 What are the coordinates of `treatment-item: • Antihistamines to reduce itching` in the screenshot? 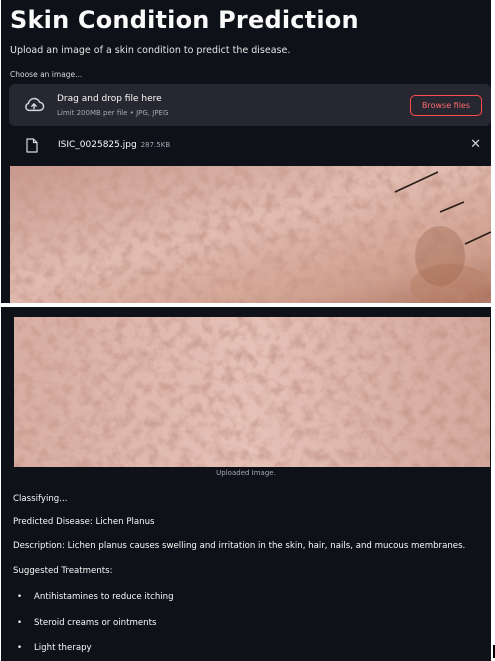 It's located at (95, 597).